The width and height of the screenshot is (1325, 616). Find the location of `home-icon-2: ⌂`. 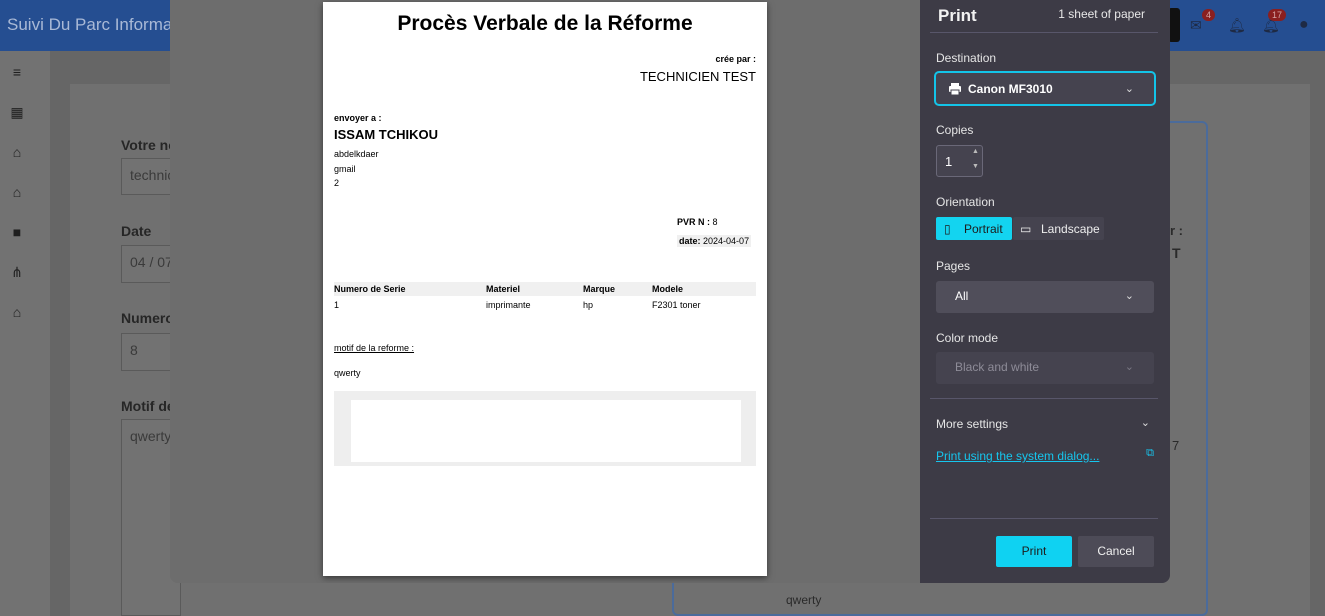

home-icon-2: ⌂ is located at coordinates (17, 192).